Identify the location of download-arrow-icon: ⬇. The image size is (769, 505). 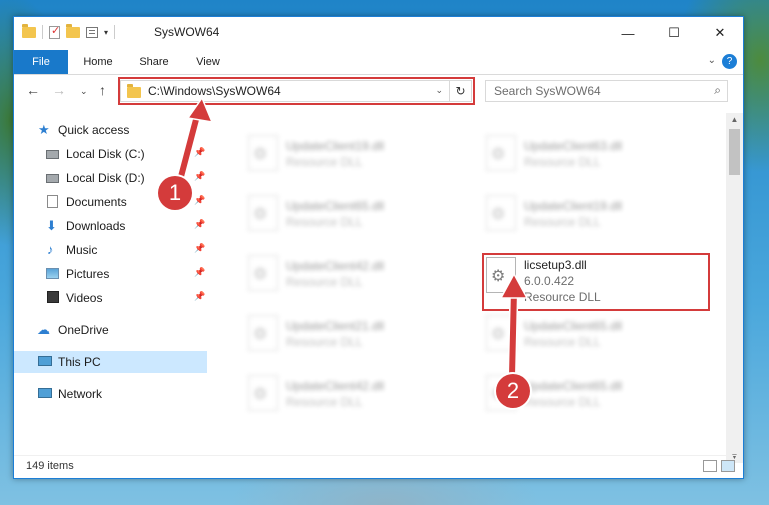
(51, 225).